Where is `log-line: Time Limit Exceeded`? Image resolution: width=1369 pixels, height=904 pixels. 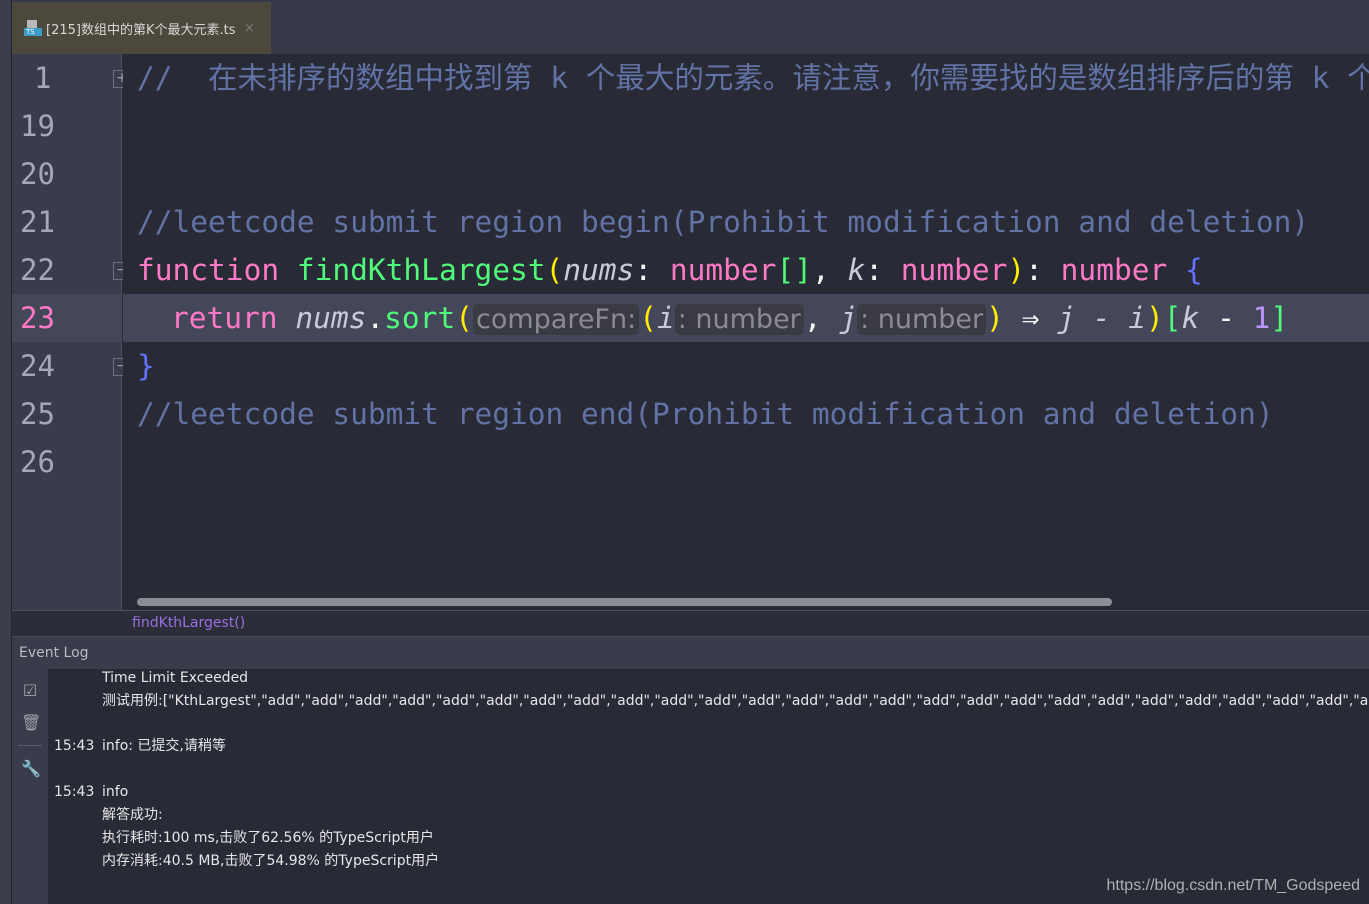
log-line: Time Limit Exceeded is located at coordinates (175, 678).